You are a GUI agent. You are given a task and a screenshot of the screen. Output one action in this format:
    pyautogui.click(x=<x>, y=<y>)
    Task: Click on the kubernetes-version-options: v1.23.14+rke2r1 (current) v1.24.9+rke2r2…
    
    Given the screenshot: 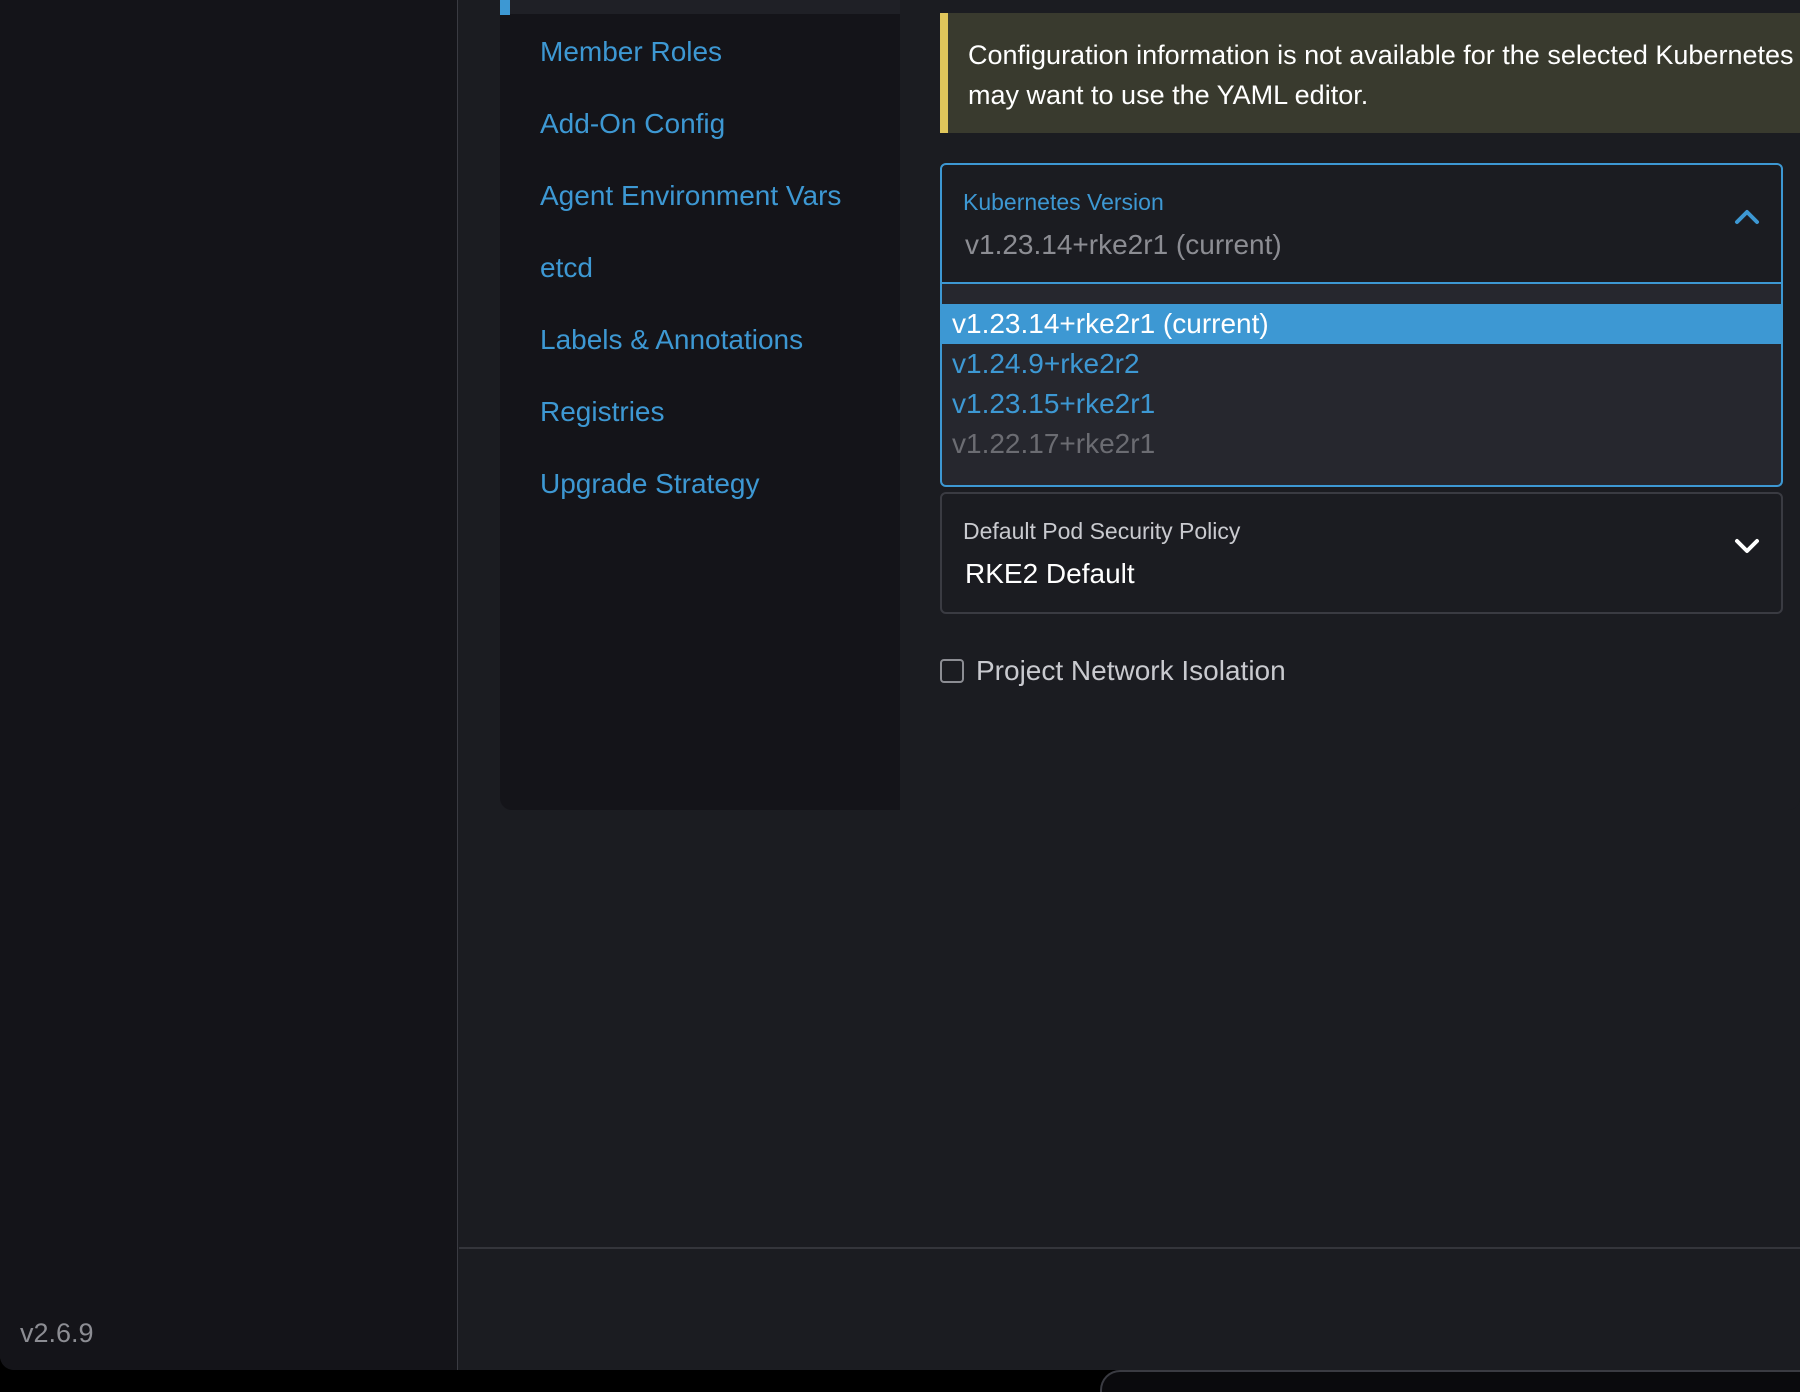 What is the action you would take?
    pyautogui.click(x=1361, y=384)
    